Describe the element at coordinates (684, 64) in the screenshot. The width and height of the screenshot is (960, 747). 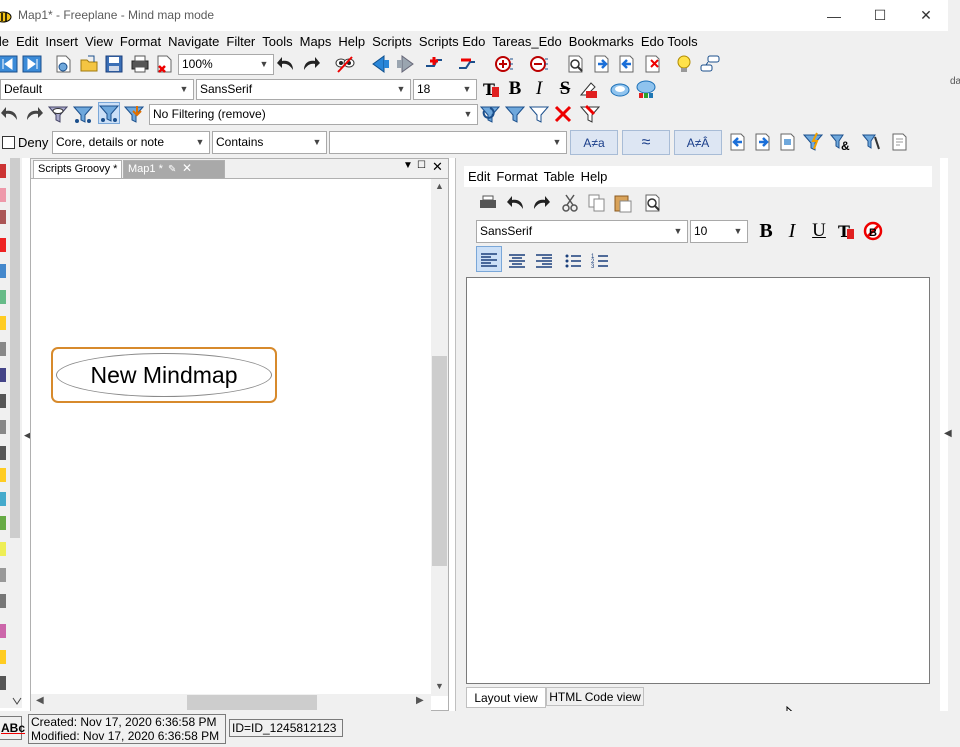
I see `lightbulb-icon` at that location.